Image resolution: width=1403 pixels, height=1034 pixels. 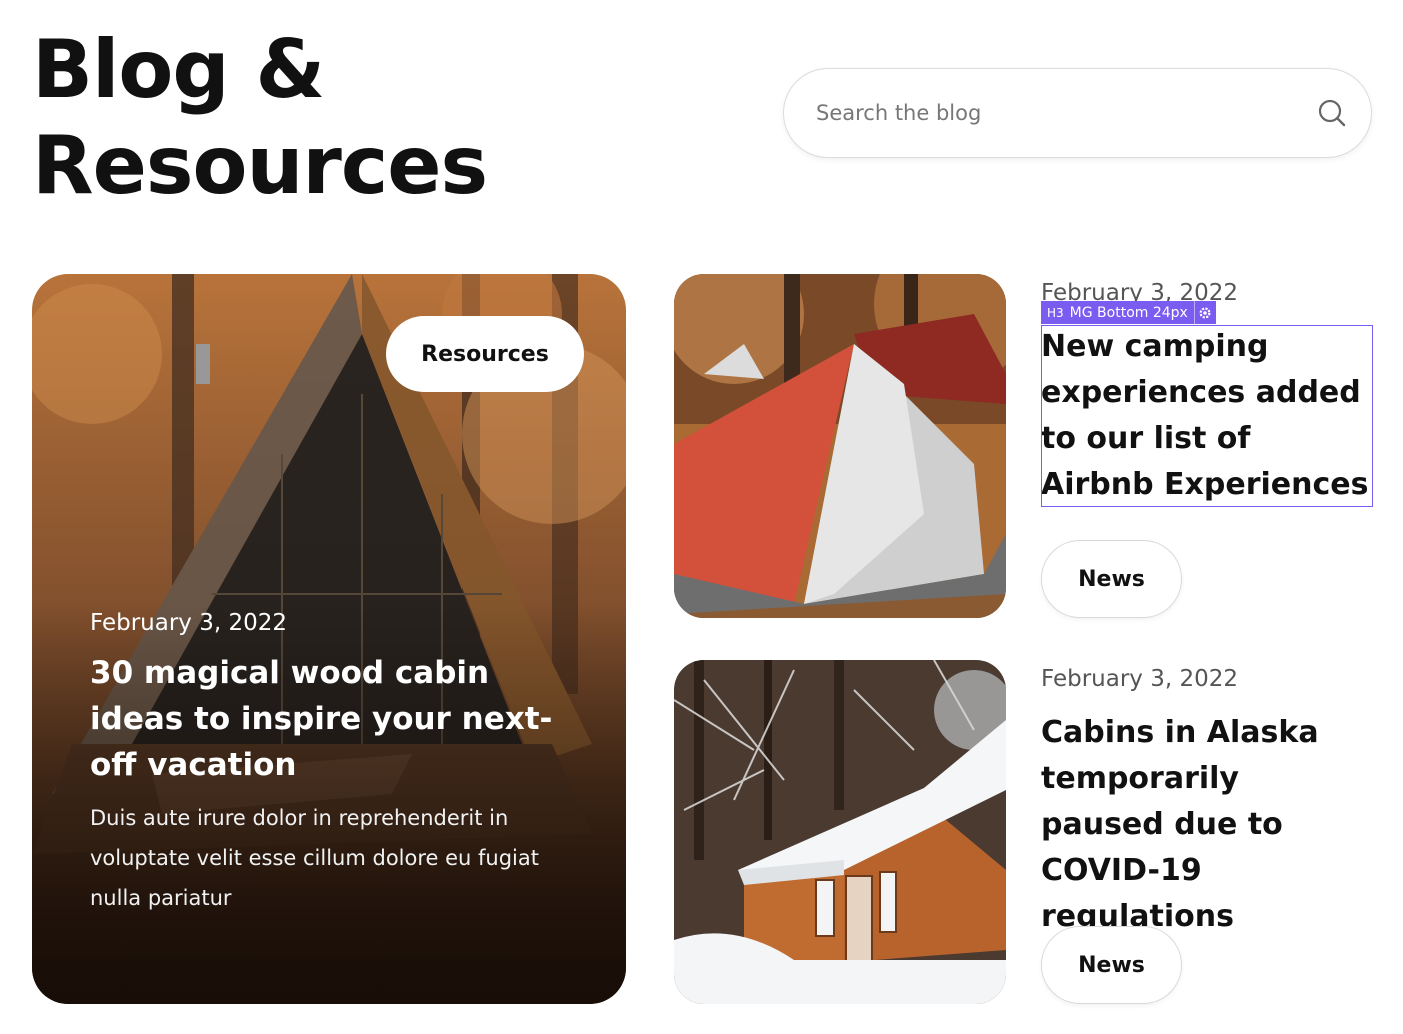 What do you see at coordinates (1140, 679) in the screenshot?
I see `post-date: February 3, 2022` at bounding box center [1140, 679].